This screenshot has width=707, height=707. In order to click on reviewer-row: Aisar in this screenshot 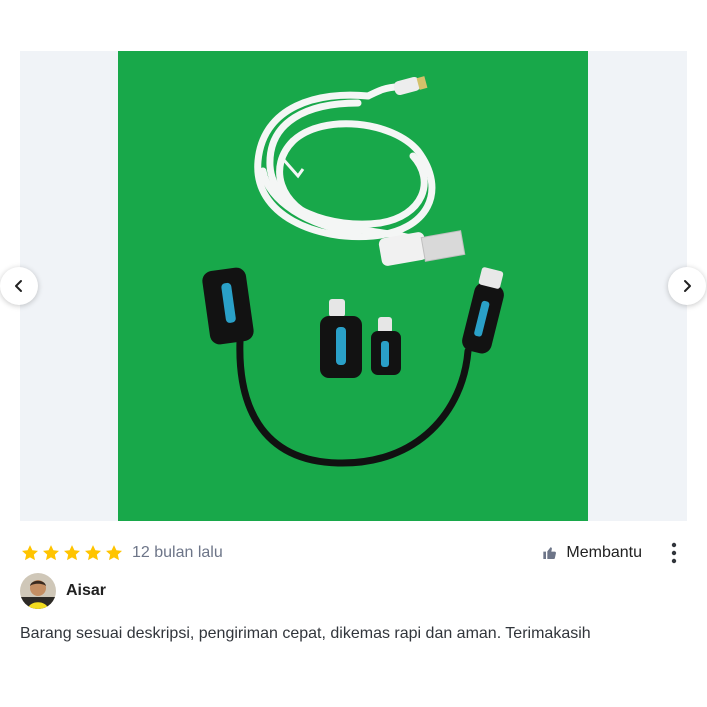, I will do `click(63, 590)`.